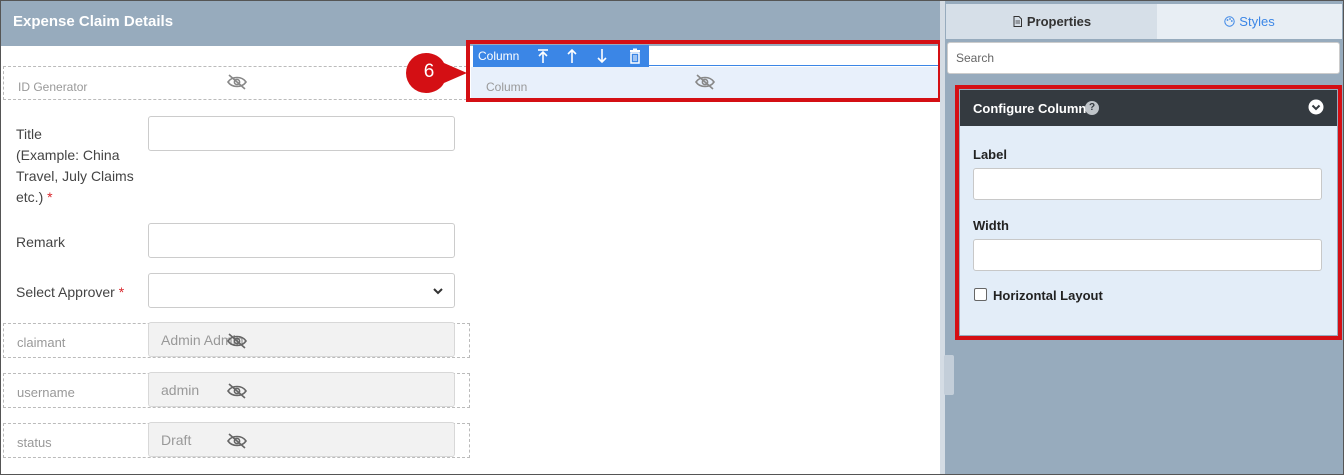 The width and height of the screenshot is (1344, 475). Describe the element at coordinates (1143, 58) in the screenshot. I see `search-input` at that location.